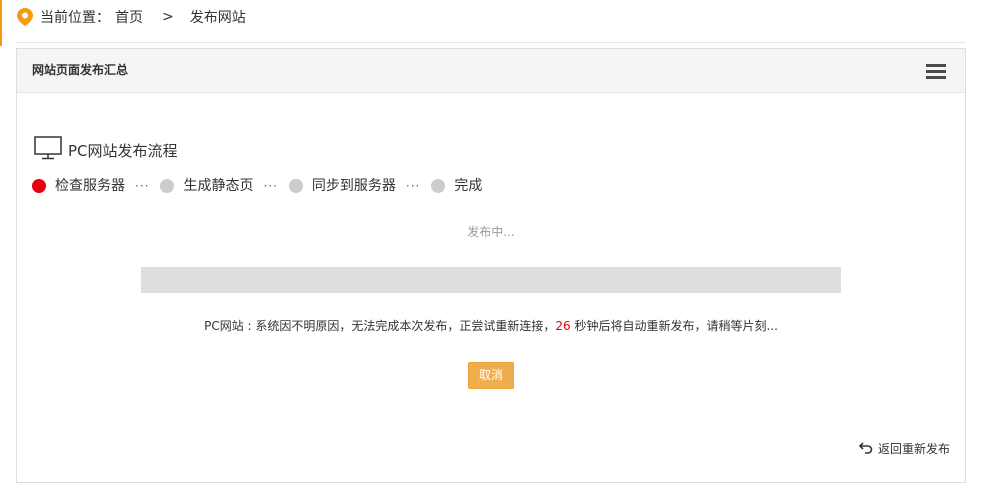 The image size is (983, 493). Describe the element at coordinates (129, 17) in the screenshot. I see `breadcrumb-home-link: 首页` at that location.